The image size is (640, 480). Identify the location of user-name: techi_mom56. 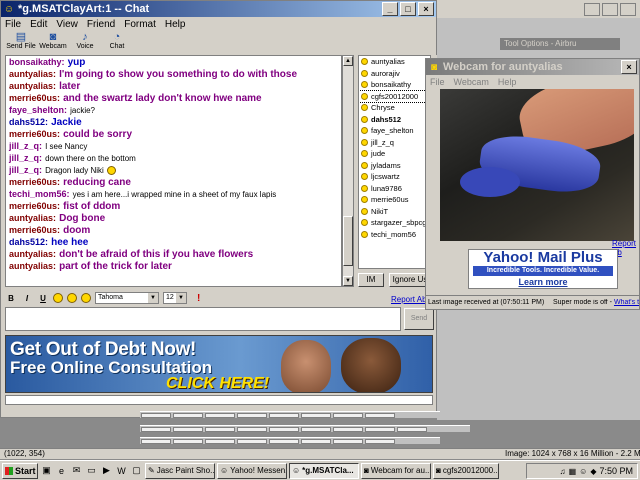
(394, 234).